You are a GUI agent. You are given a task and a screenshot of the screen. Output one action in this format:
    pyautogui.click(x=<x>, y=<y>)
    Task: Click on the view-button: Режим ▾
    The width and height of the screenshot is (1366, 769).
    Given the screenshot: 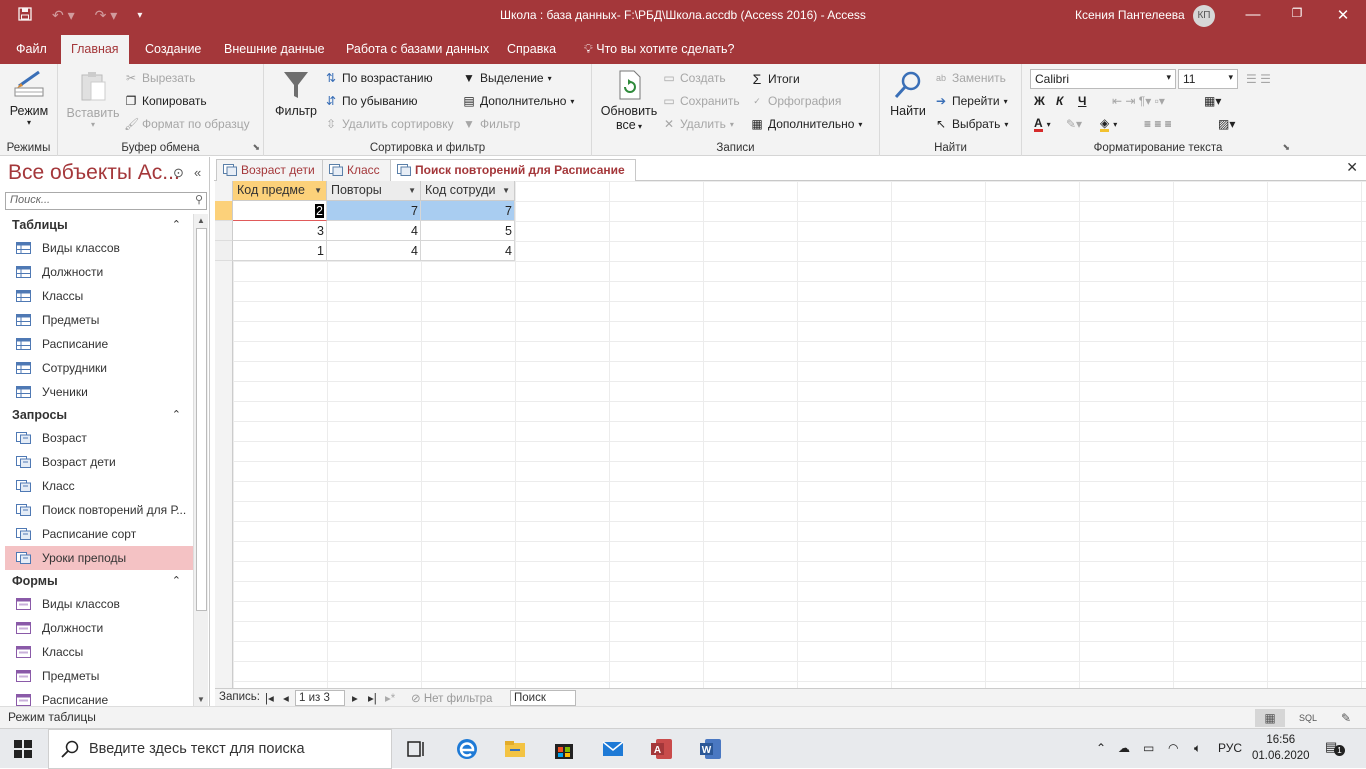 What is the action you would take?
    pyautogui.click(x=29, y=98)
    